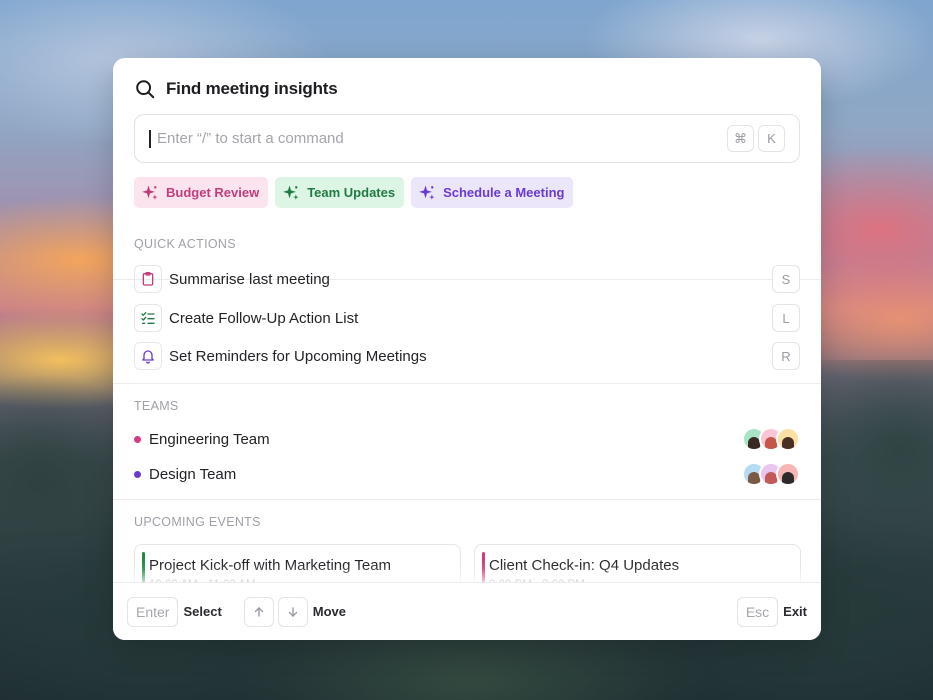 This screenshot has height=700, width=933. Describe the element at coordinates (202, 611) in the screenshot. I see `select-hint: Select` at that location.